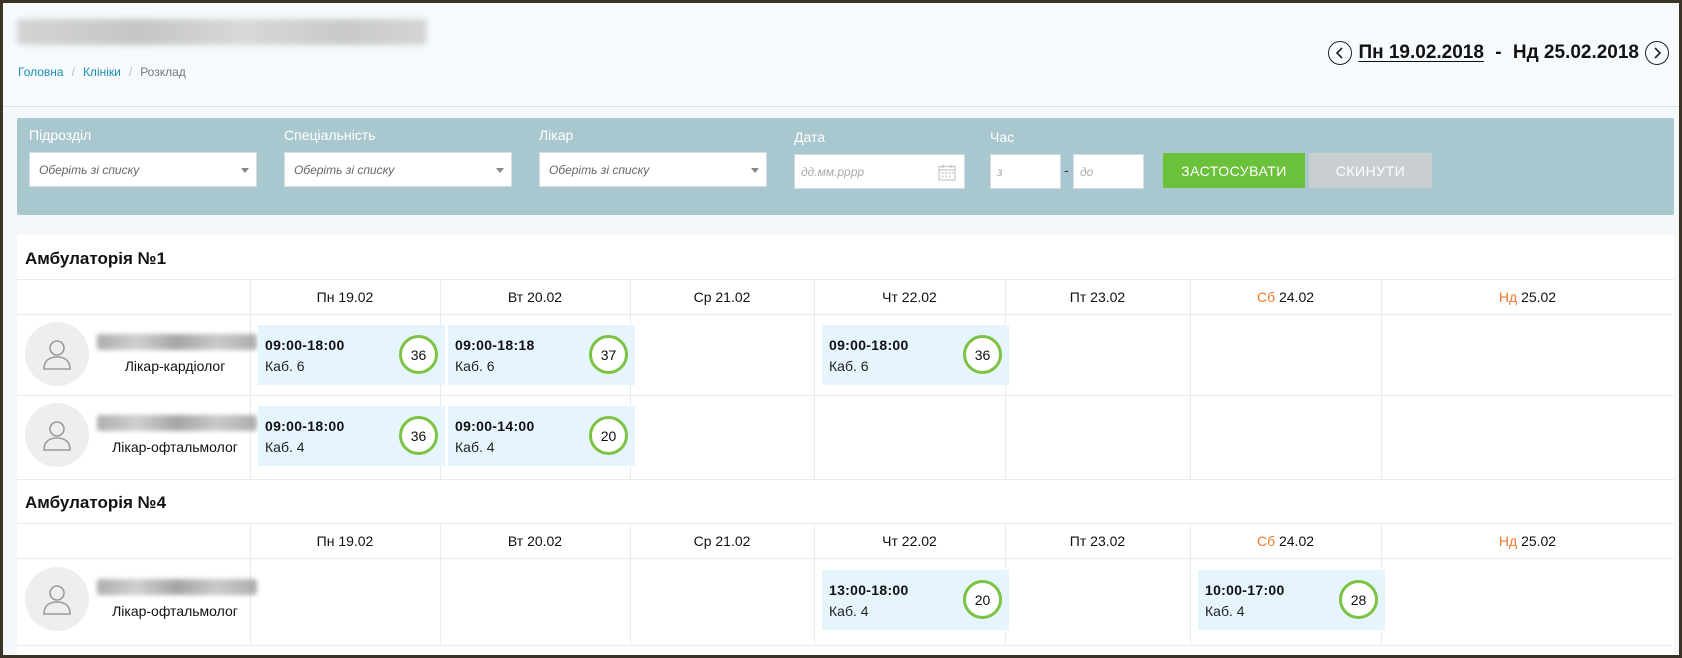 The height and width of the screenshot is (658, 1682). I want to click on chevron-right-icon, so click(1658, 53).